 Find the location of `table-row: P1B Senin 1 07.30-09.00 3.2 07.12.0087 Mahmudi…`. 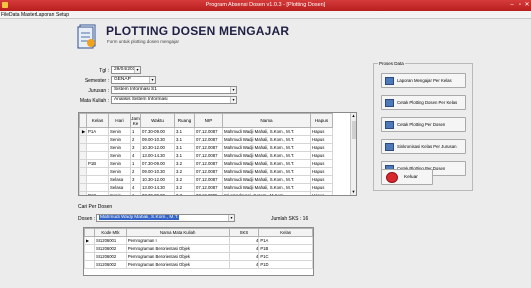

table-row: P1B Senin 1 07.30-09.00 3.2 07.12.0087 Mahmudi… is located at coordinates (206, 163).